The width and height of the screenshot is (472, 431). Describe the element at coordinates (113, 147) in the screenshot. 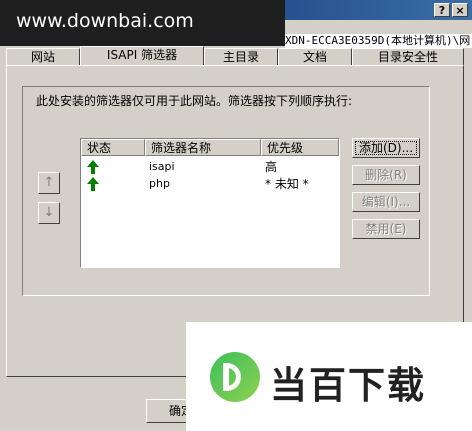

I see `column-status: 状态` at that location.